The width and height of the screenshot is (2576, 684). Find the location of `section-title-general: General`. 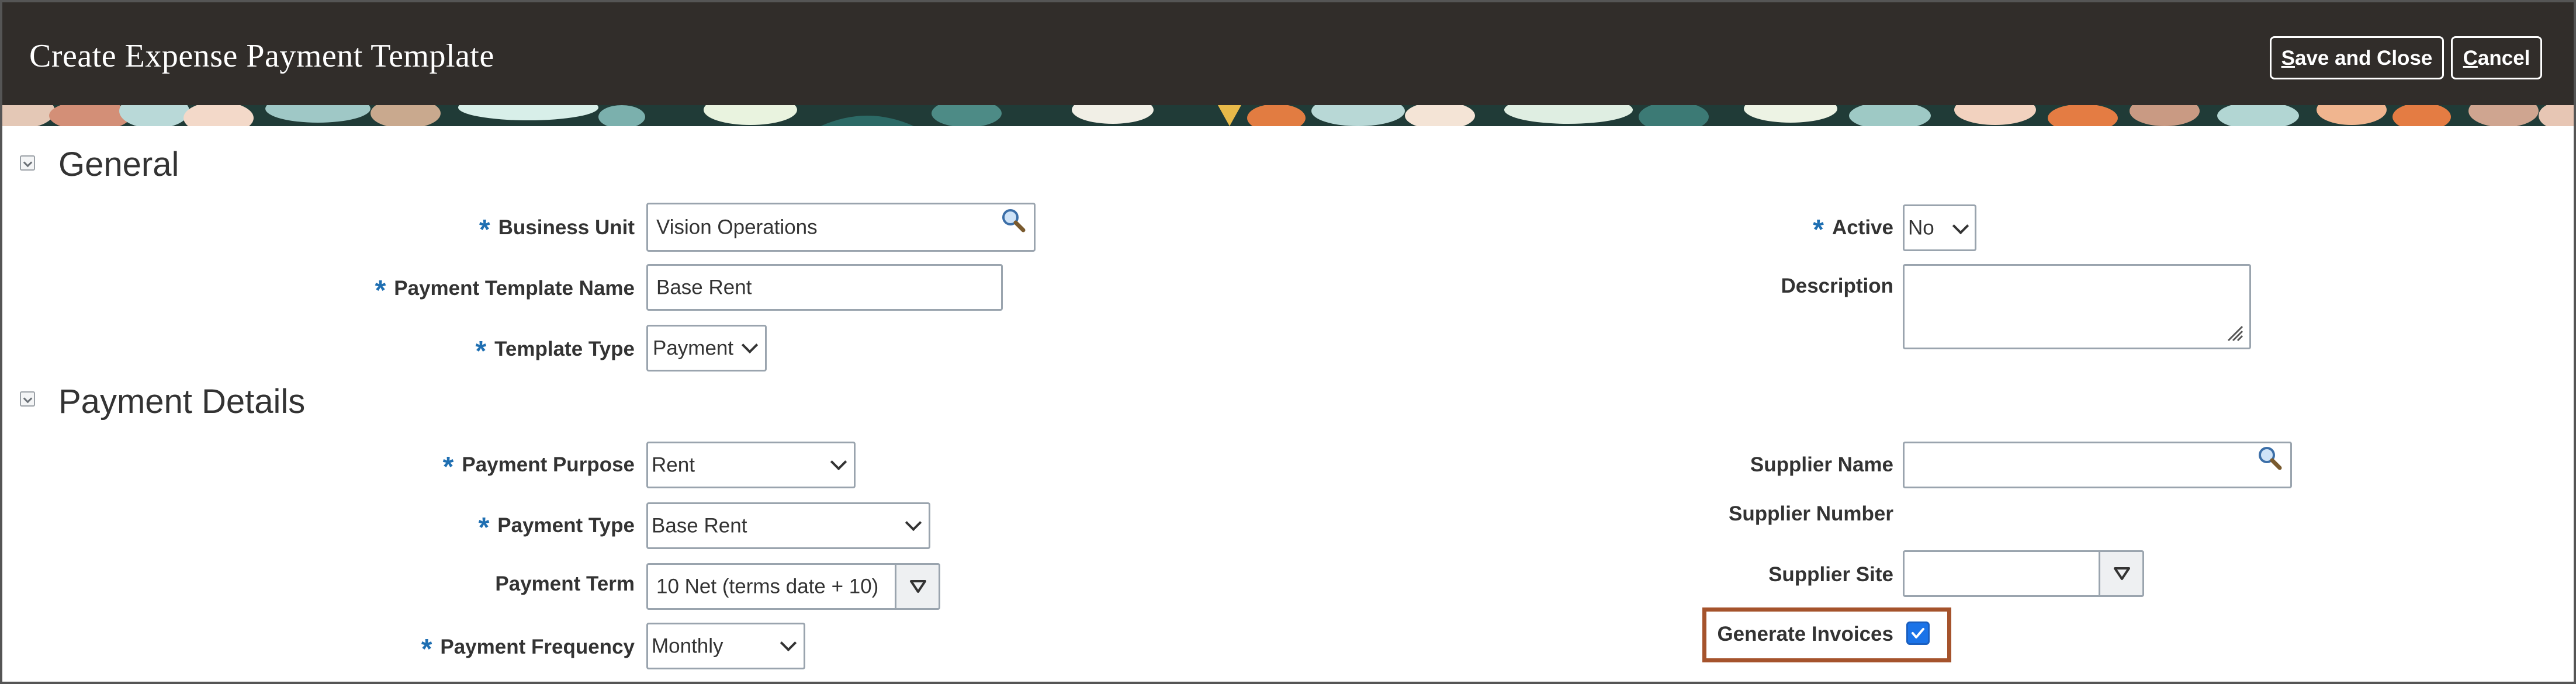

section-title-general: General is located at coordinates (119, 164).